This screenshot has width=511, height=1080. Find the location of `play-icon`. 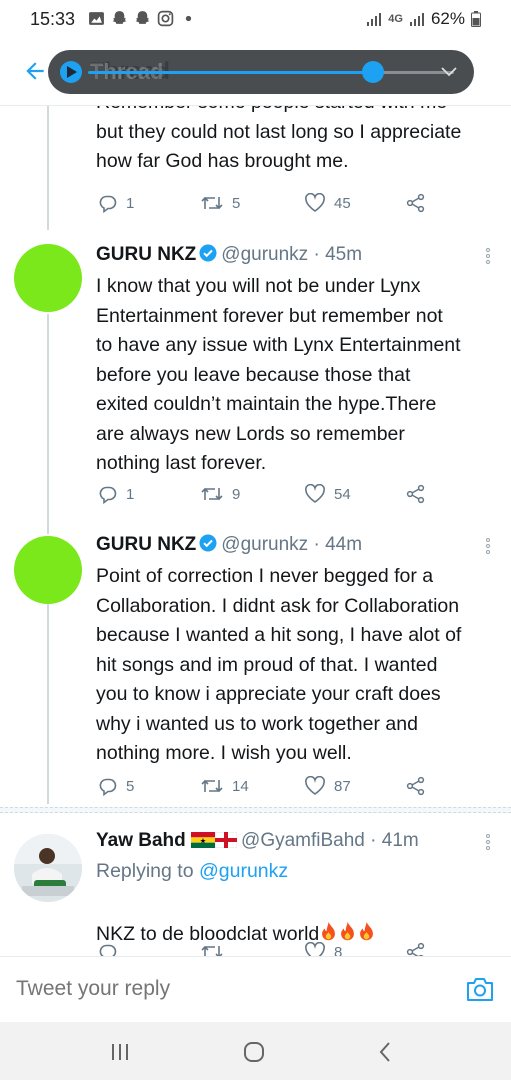

play-icon is located at coordinates (72, 72).